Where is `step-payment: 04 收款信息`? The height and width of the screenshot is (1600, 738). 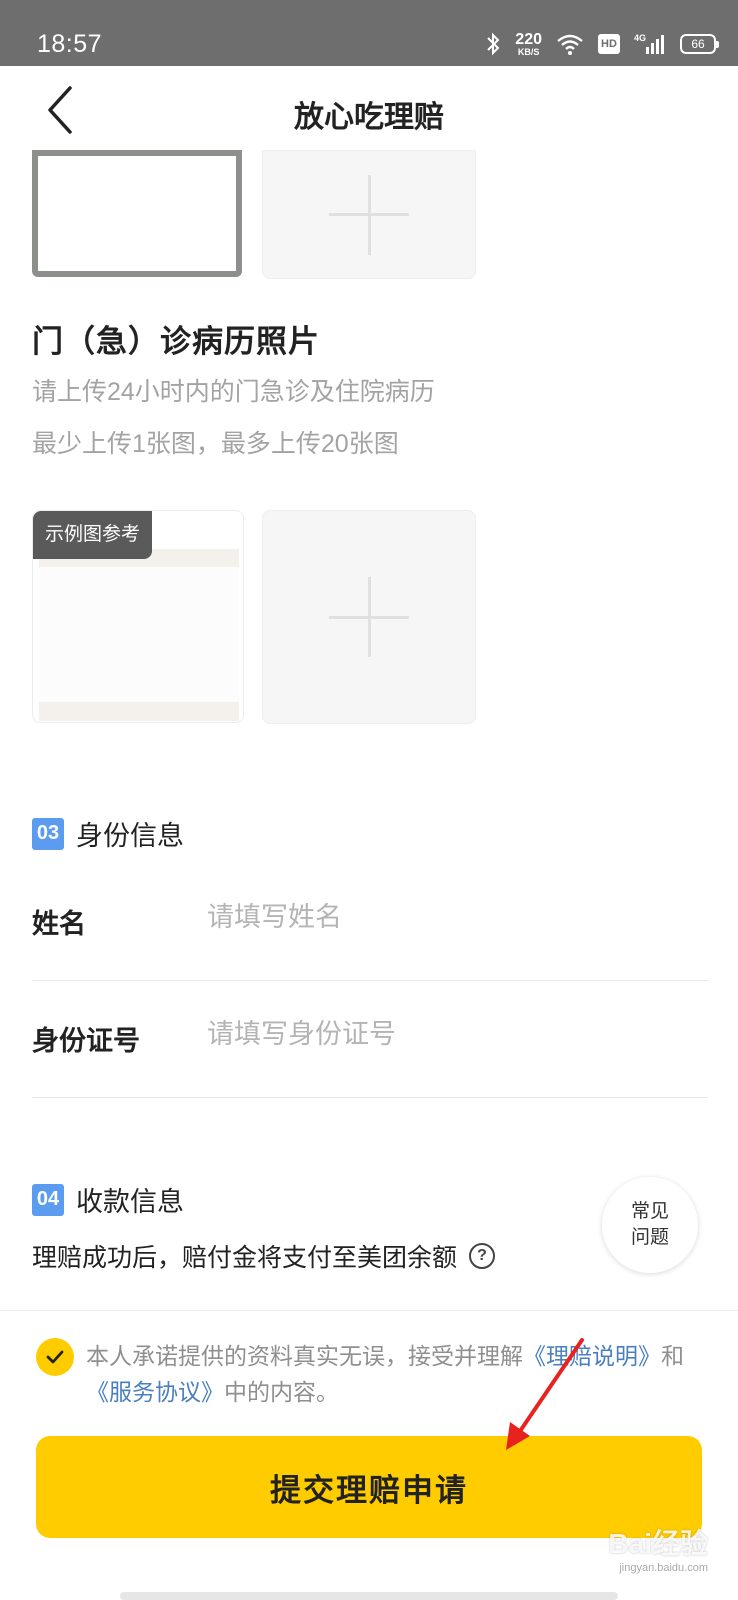 step-payment: 04 收款信息 is located at coordinates (108, 1199).